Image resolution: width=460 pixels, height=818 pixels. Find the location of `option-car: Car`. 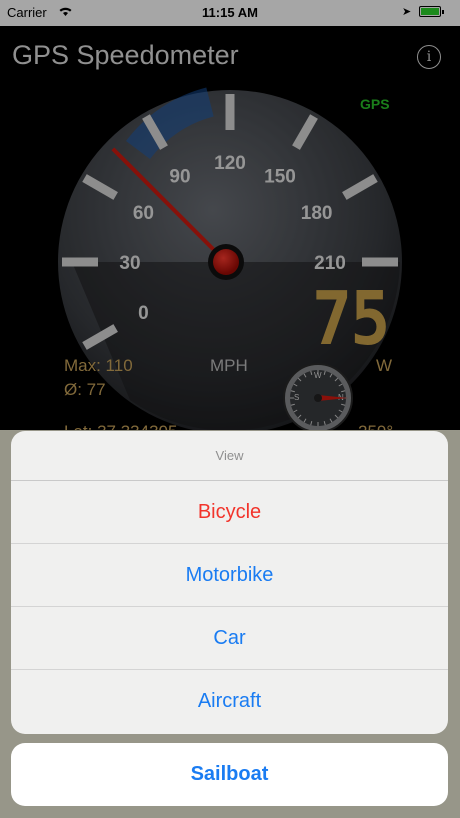

option-car: Car is located at coordinates (229, 638).